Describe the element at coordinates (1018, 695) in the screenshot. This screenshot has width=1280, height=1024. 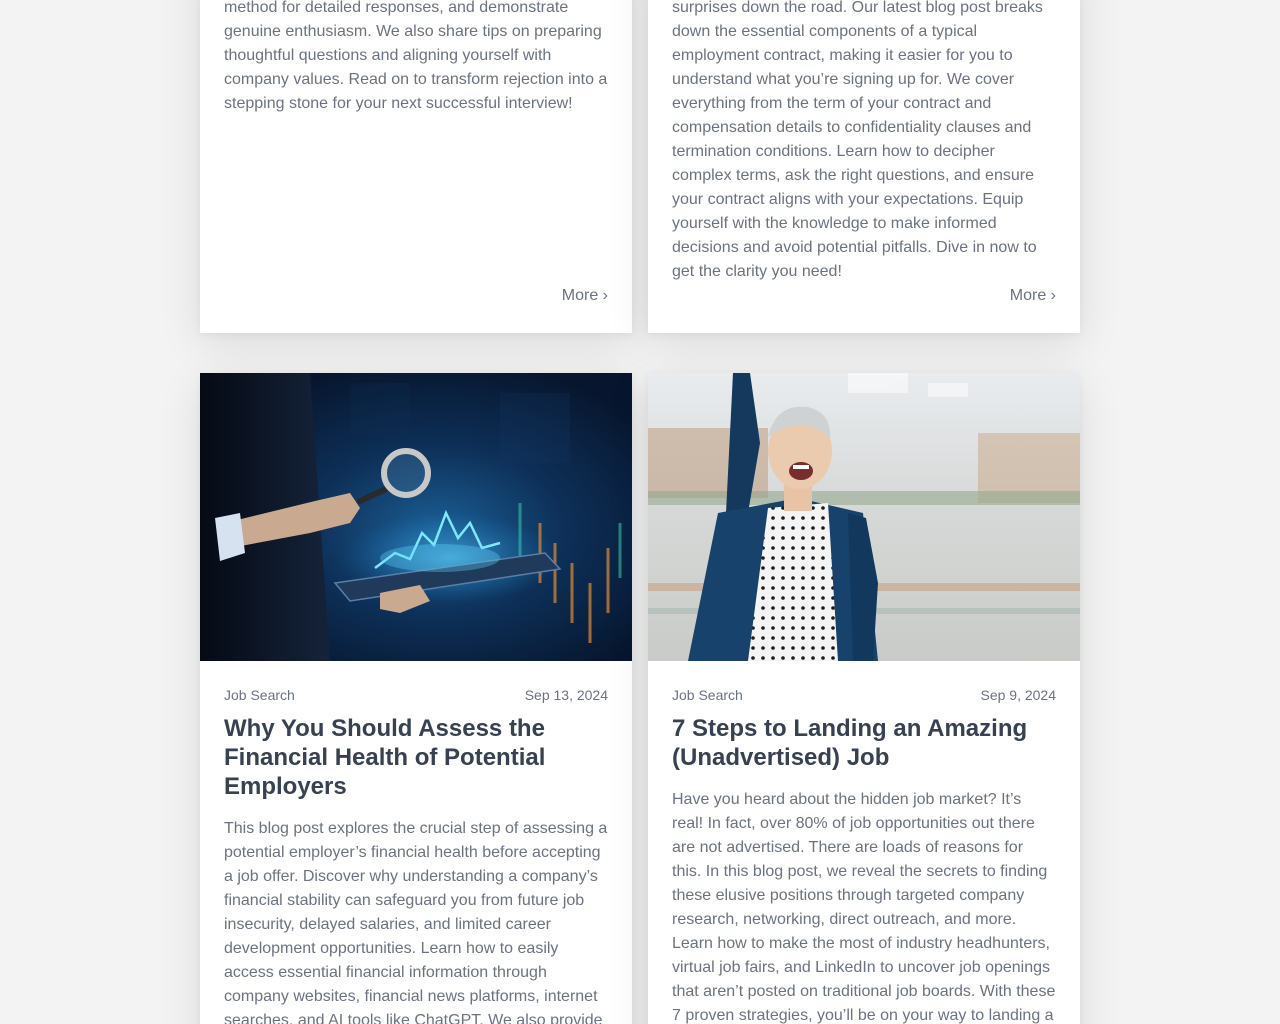
I see `card-date: Sep 9, 2024` at that location.